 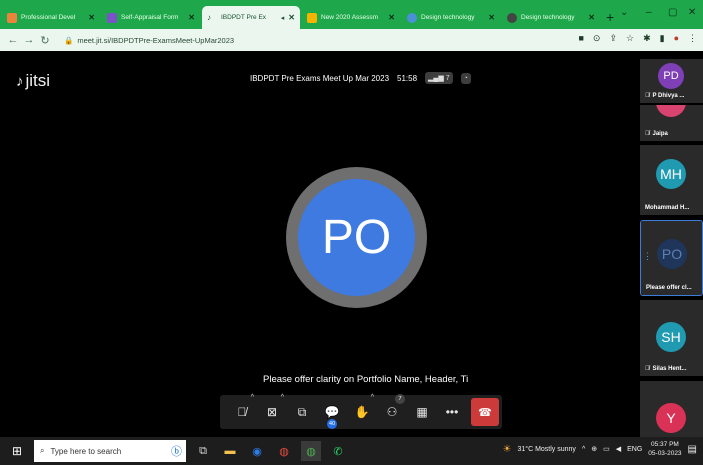 What do you see at coordinates (392, 410) in the screenshot?
I see `participants-button: ⚇ 7` at bounding box center [392, 410].